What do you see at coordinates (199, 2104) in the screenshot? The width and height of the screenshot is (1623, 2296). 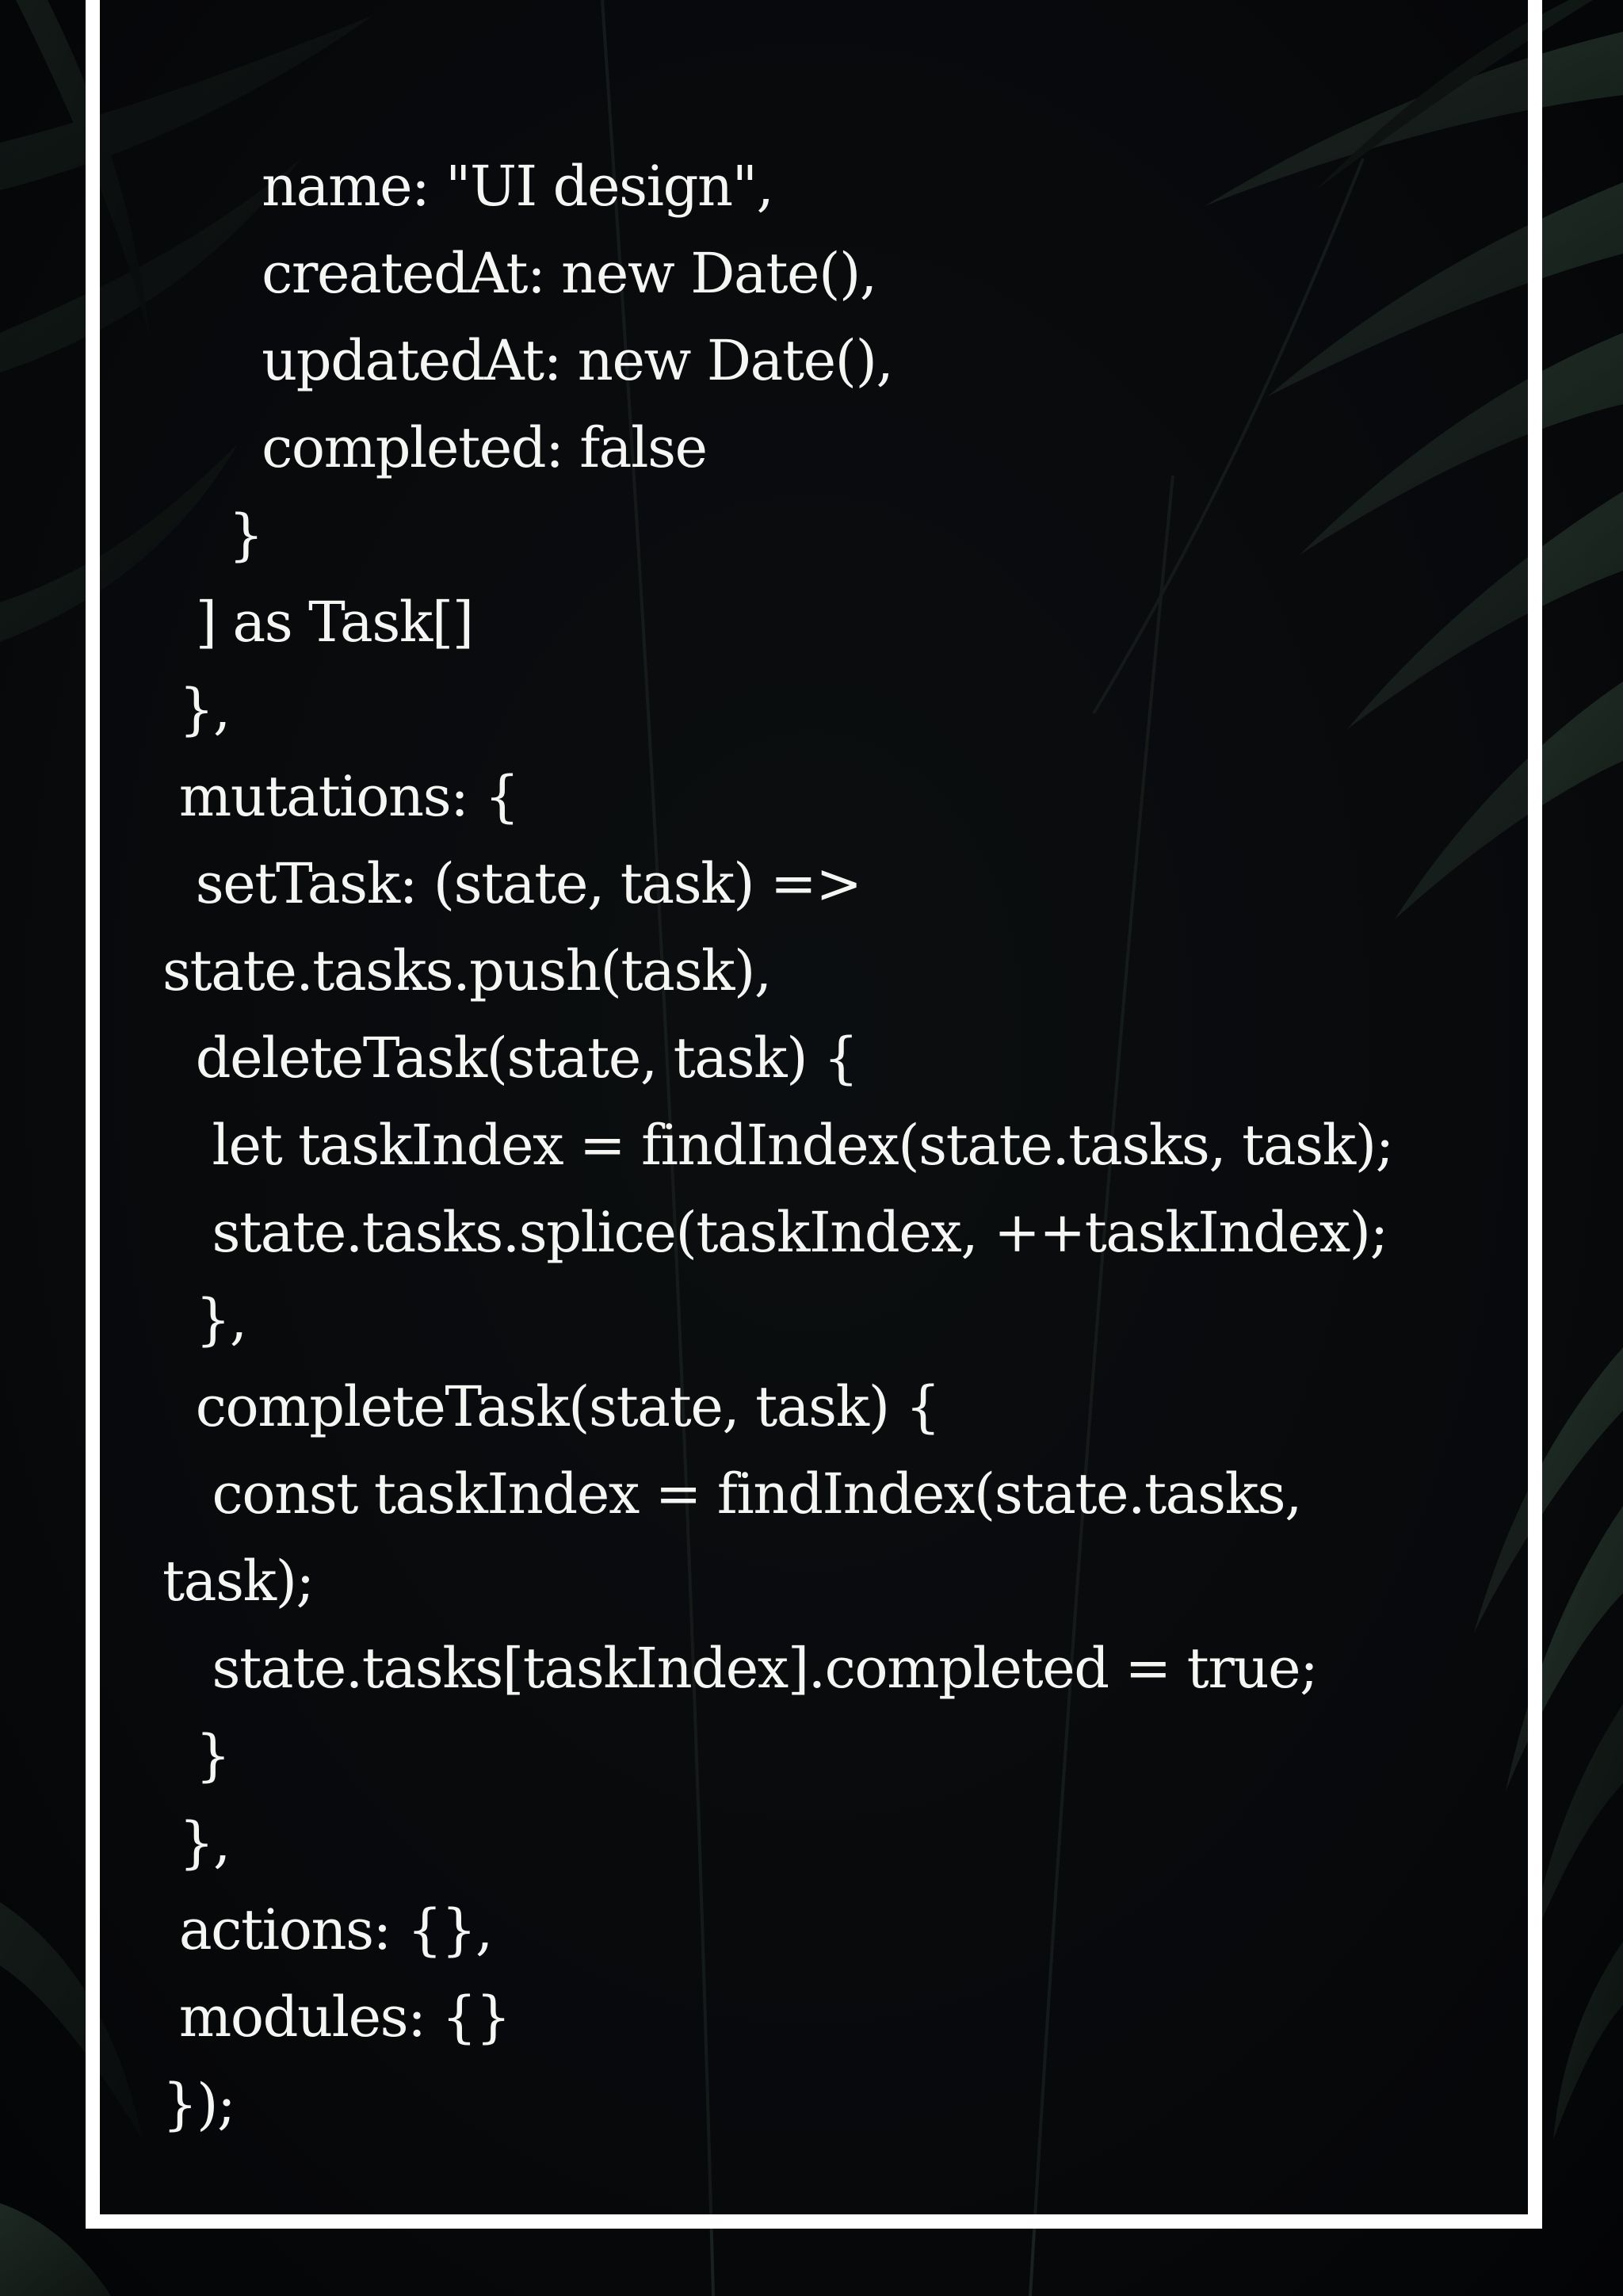 I see `code-line: });` at bounding box center [199, 2104].